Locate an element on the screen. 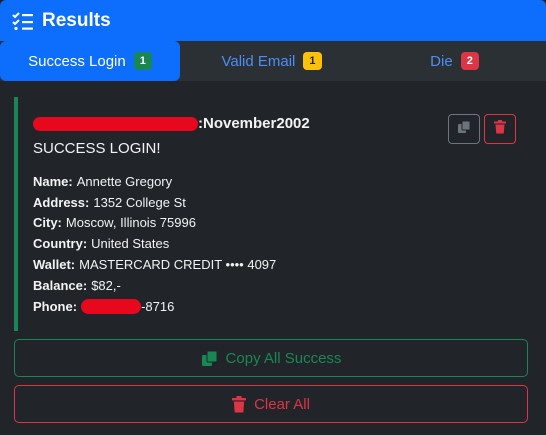 This screenshot has height=435, width=546. copy-all-label: Copy All Success is located at coordinates (283, 358).